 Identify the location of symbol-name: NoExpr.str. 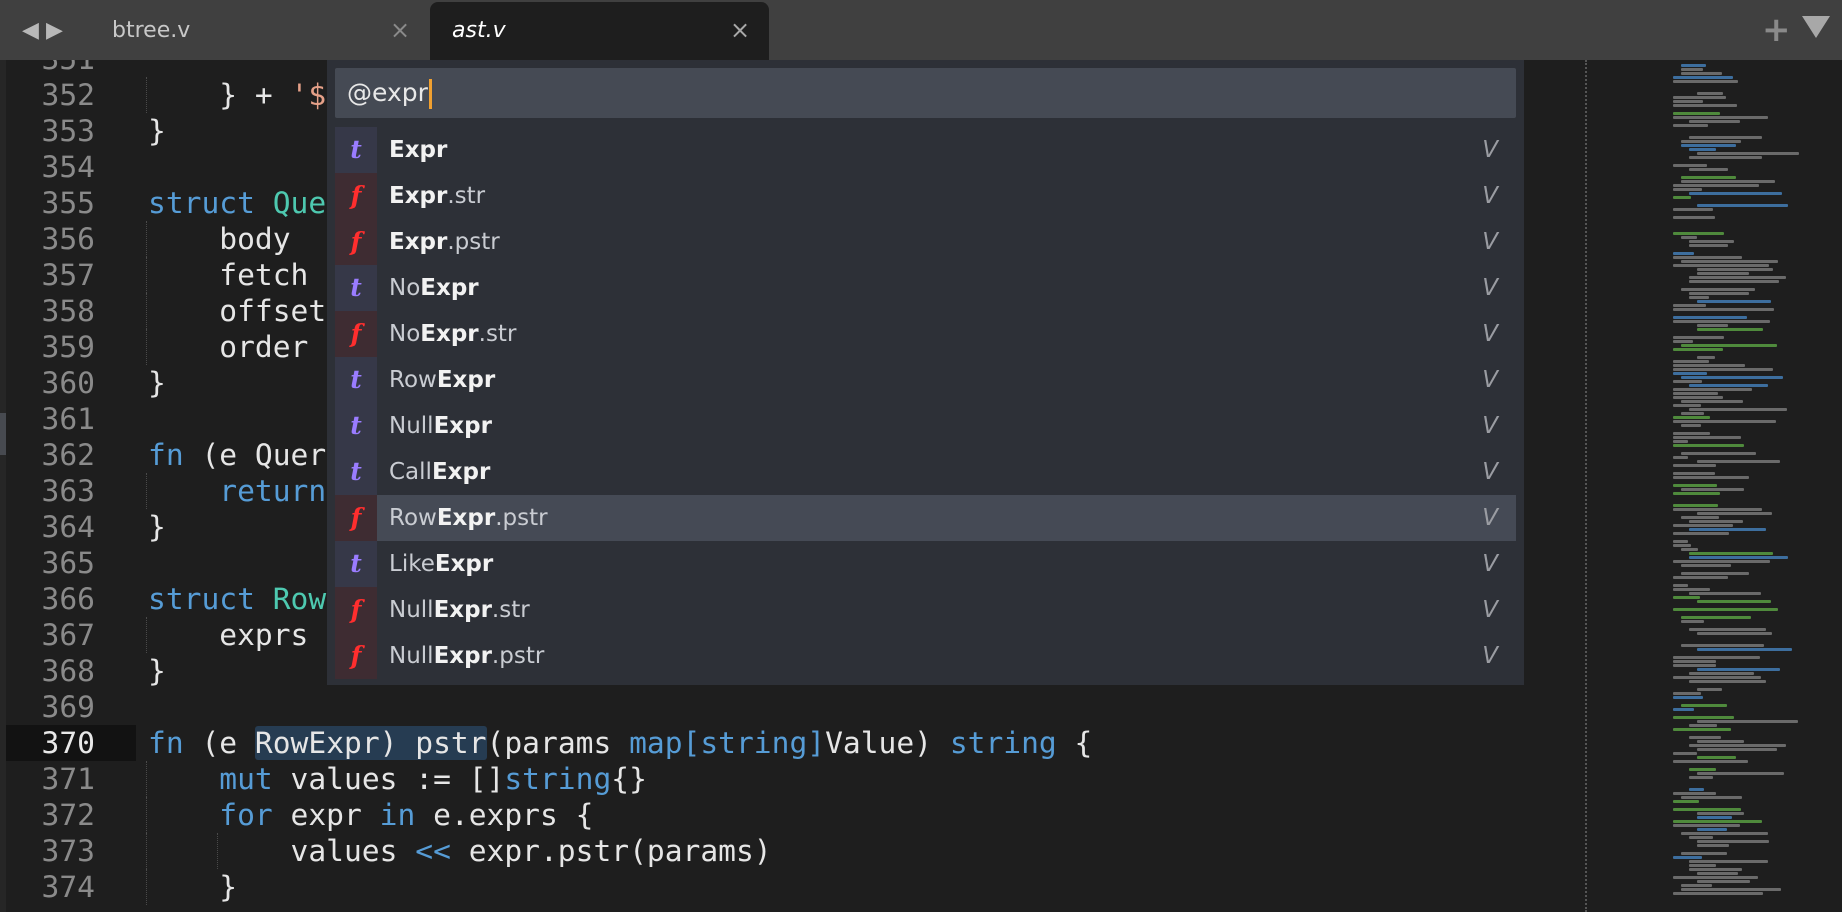
(452, 334).